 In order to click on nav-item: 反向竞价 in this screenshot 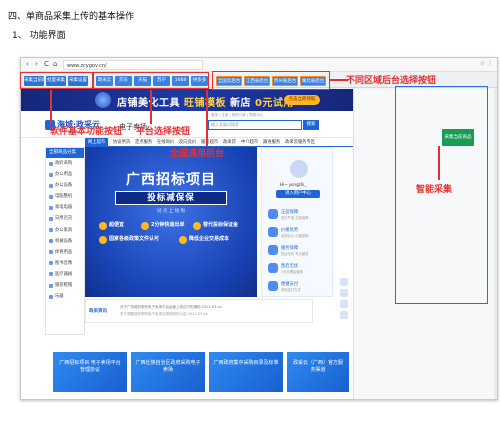, I will do `click(187, 142)`.